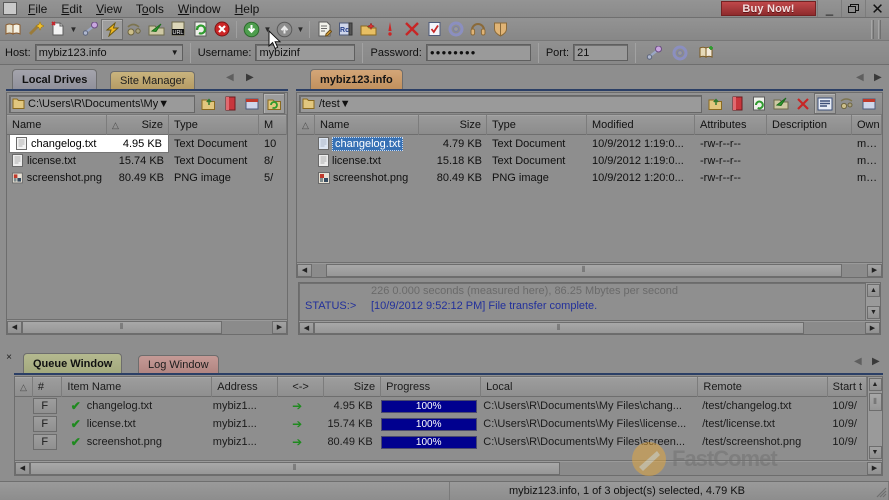  What do you see at coordinates (803, 103) in the screenshot?
I see `remote-delete-button` at bounding box center [803, 103].